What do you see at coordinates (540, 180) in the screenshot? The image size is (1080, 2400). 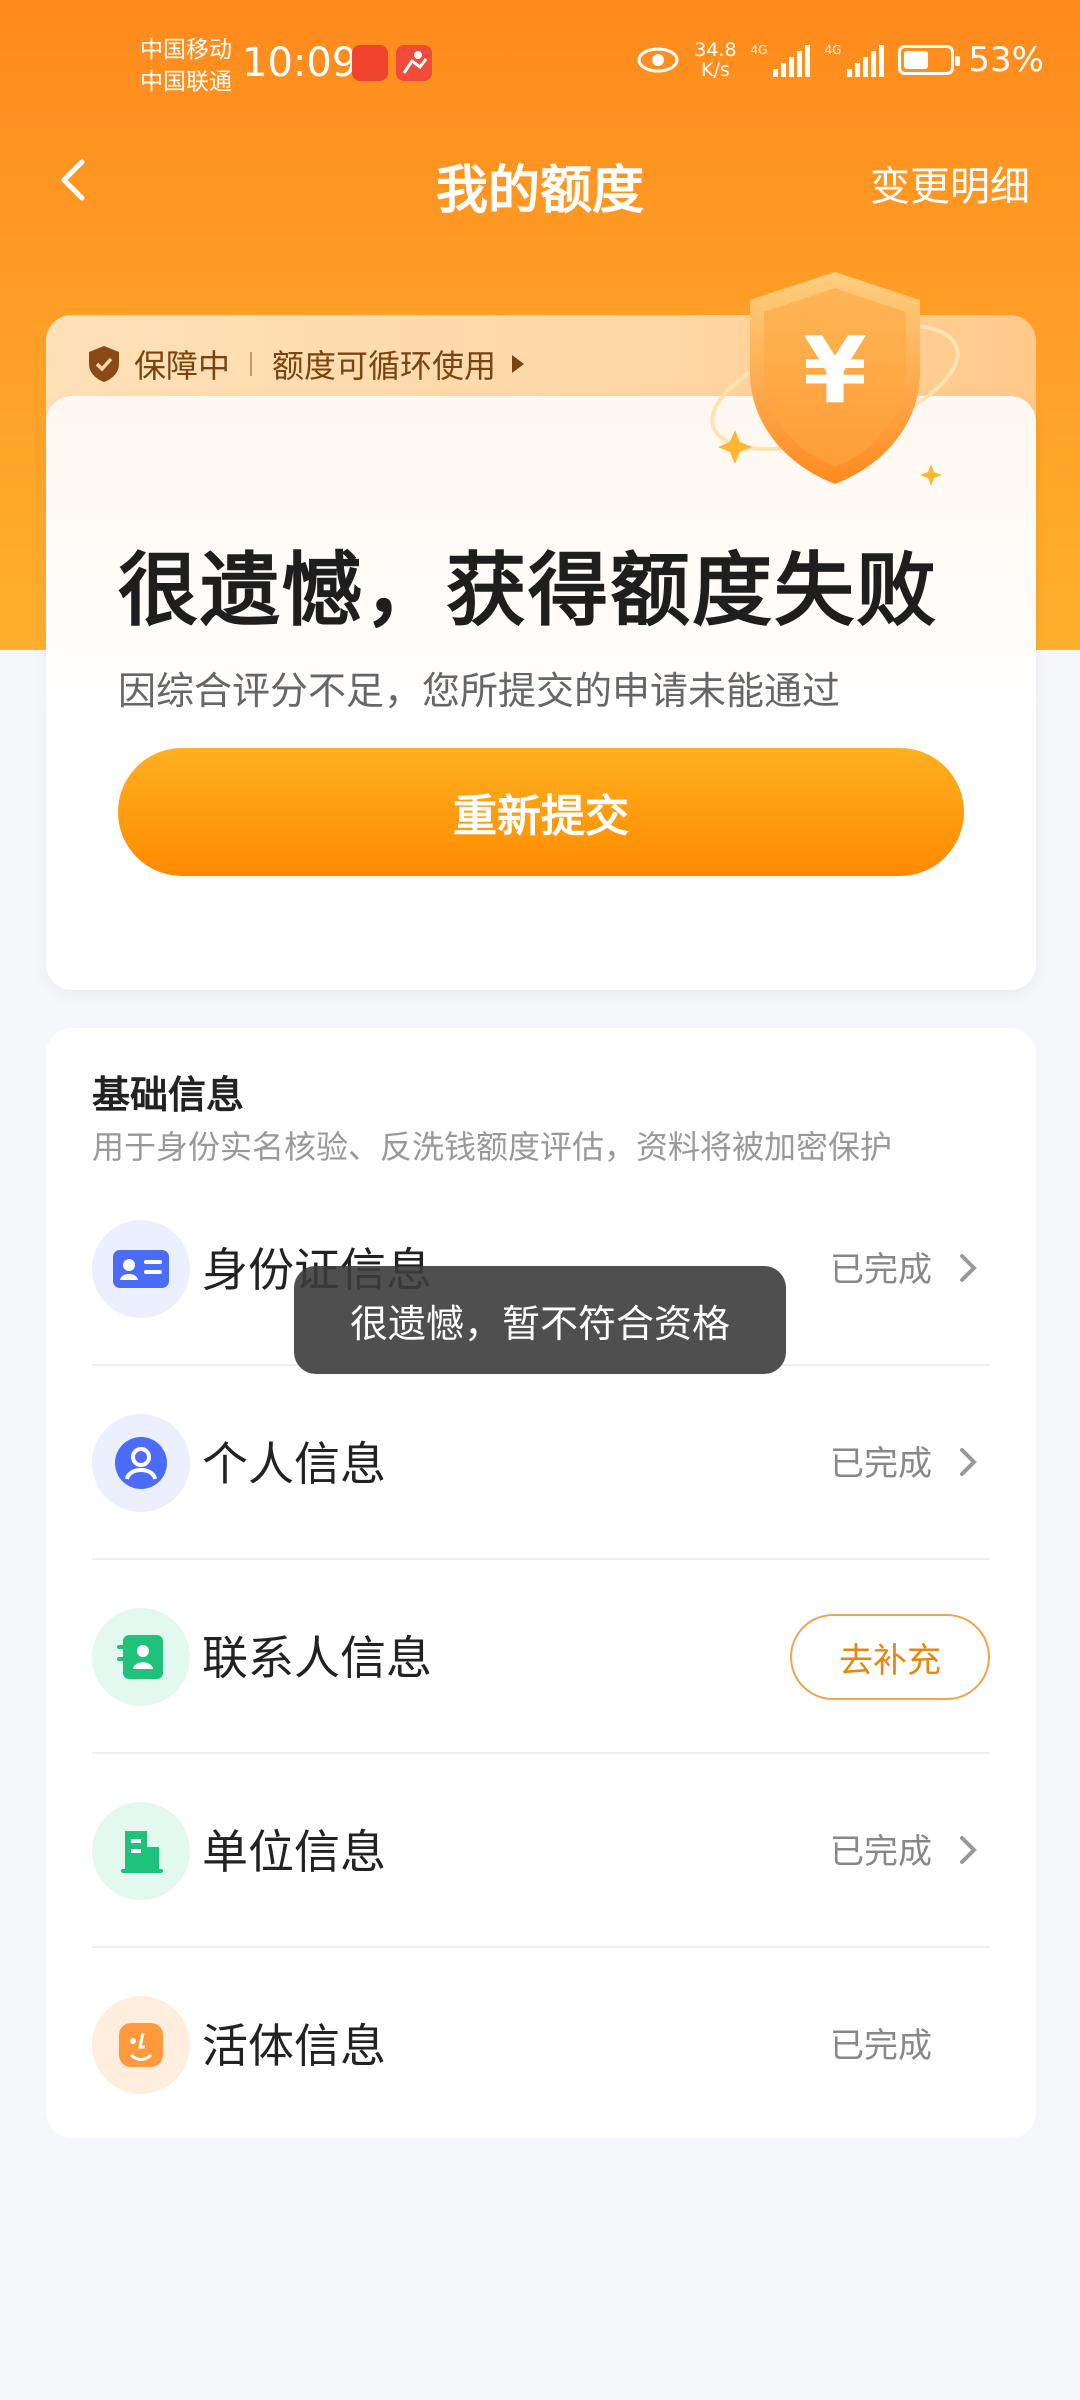 I see `nav-bar: 我的额度 变更明细` at bounding box center [540, 180].